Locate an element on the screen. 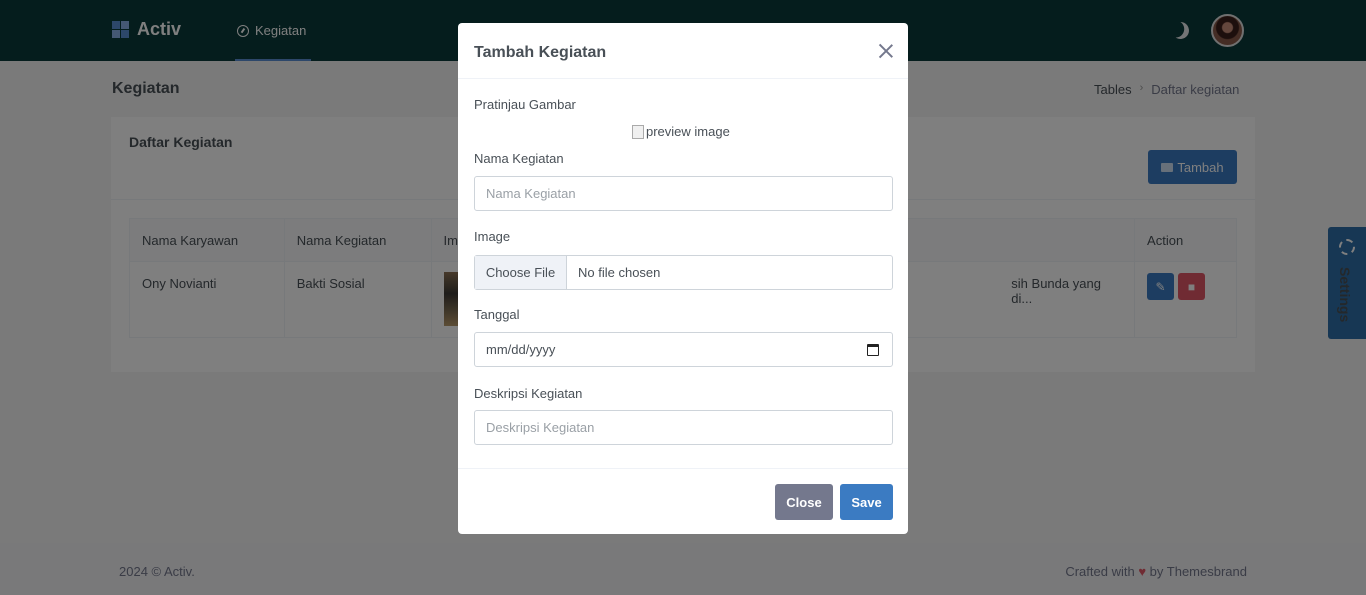 The width and height of the screenshot is (1366, 595). choose-file-button: Choose File is located at coordinates (521, 272).